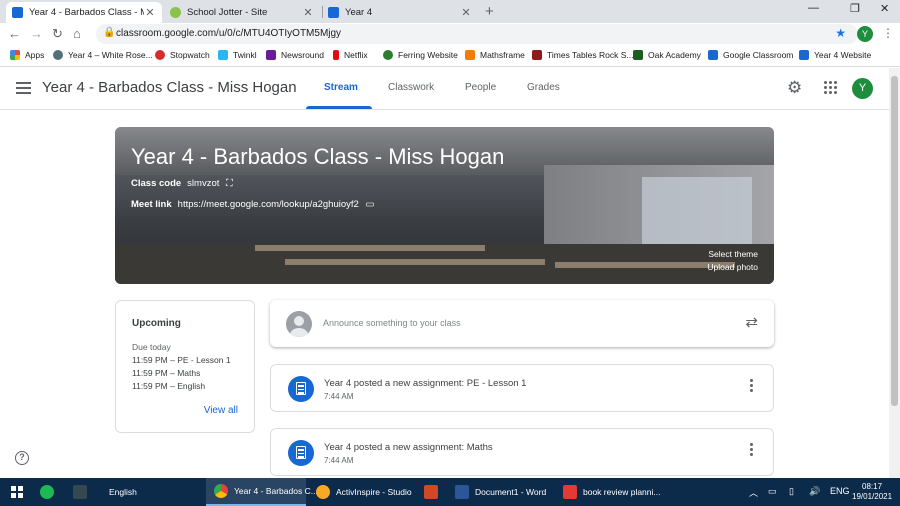  Describe the element at coordinates (27, 55) in the screenshot. I see `bookmark-apps: Apps` at that location.